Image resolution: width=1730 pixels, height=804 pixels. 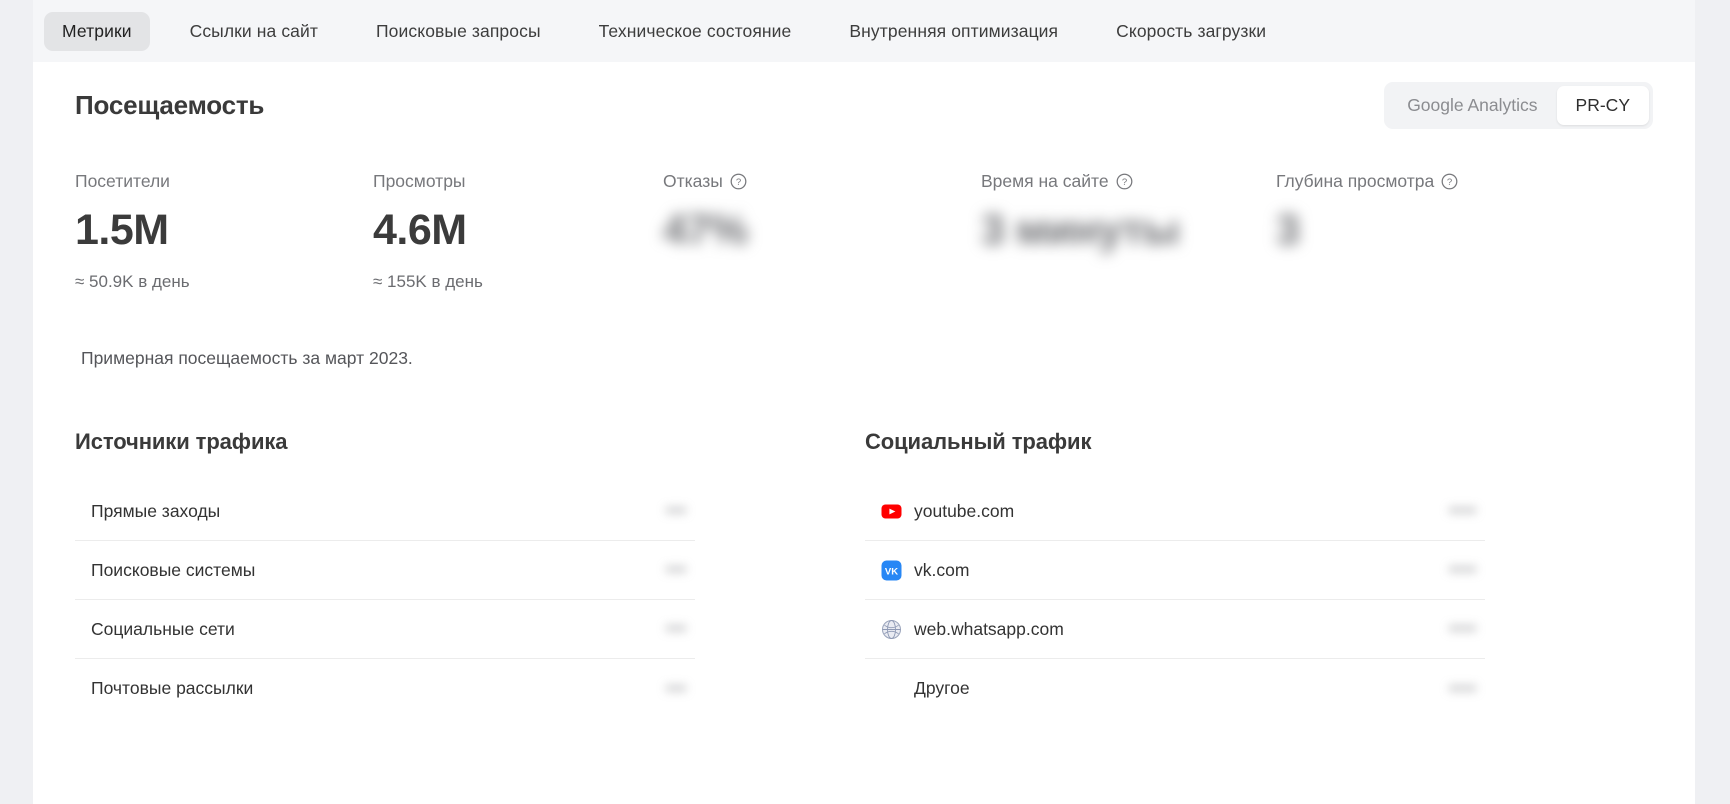 What do you see at coordinates (1367, 231) in the screenshot?
I see `metric-page-depth: Глубина просмотра ? 3` at bounding box center [1367, 231].